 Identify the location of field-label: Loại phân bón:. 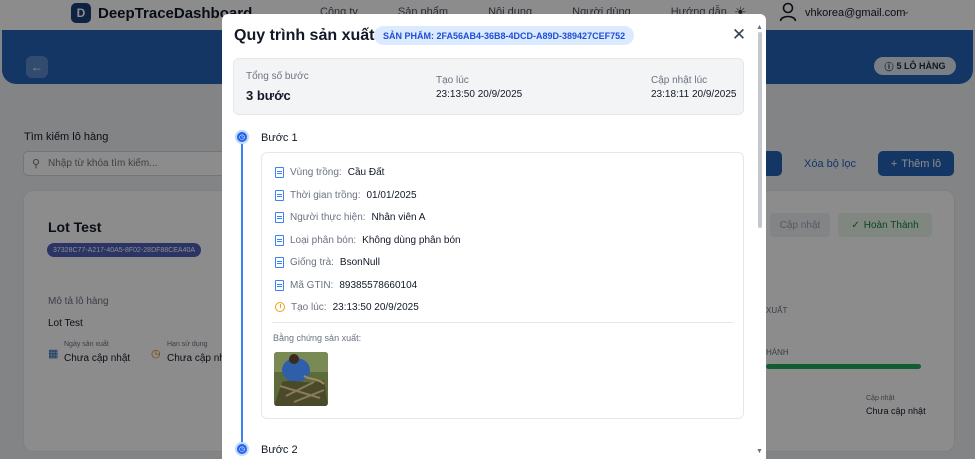
(323, 240).